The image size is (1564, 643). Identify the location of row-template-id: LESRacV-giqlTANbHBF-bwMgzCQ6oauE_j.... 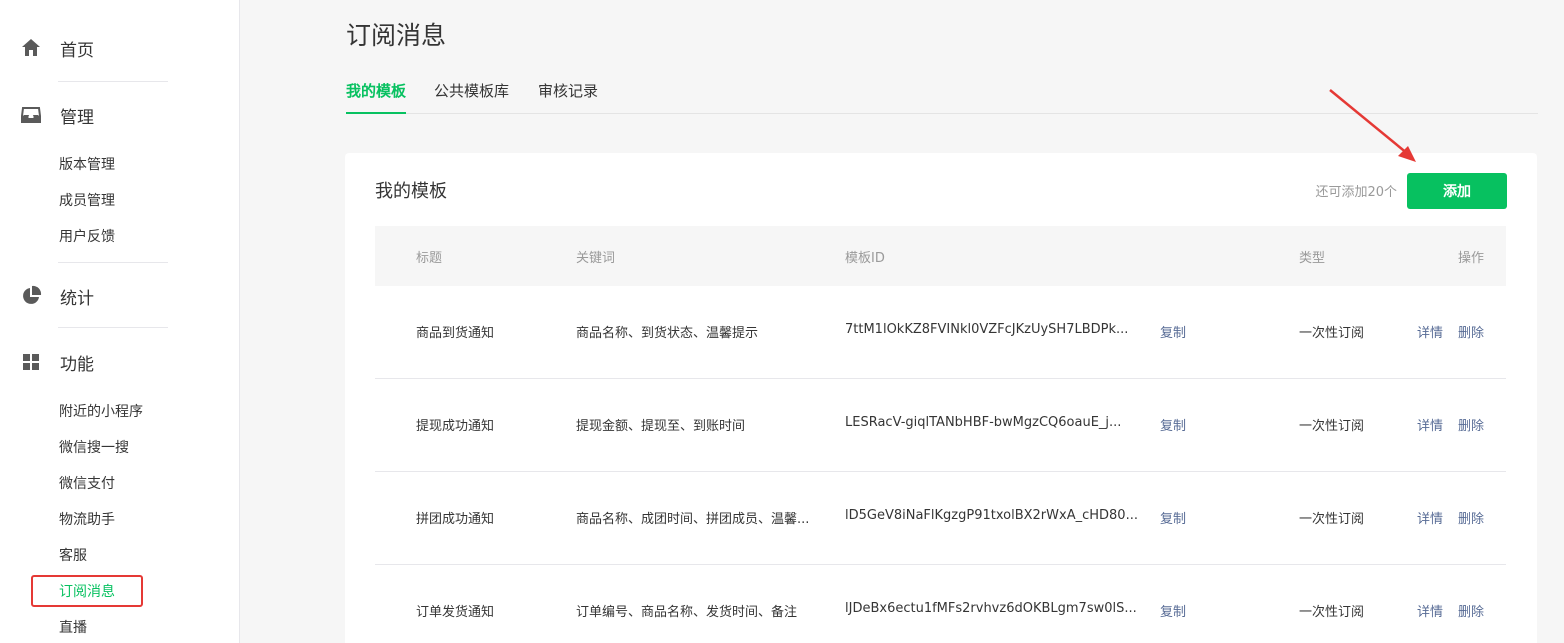
(983, 422).